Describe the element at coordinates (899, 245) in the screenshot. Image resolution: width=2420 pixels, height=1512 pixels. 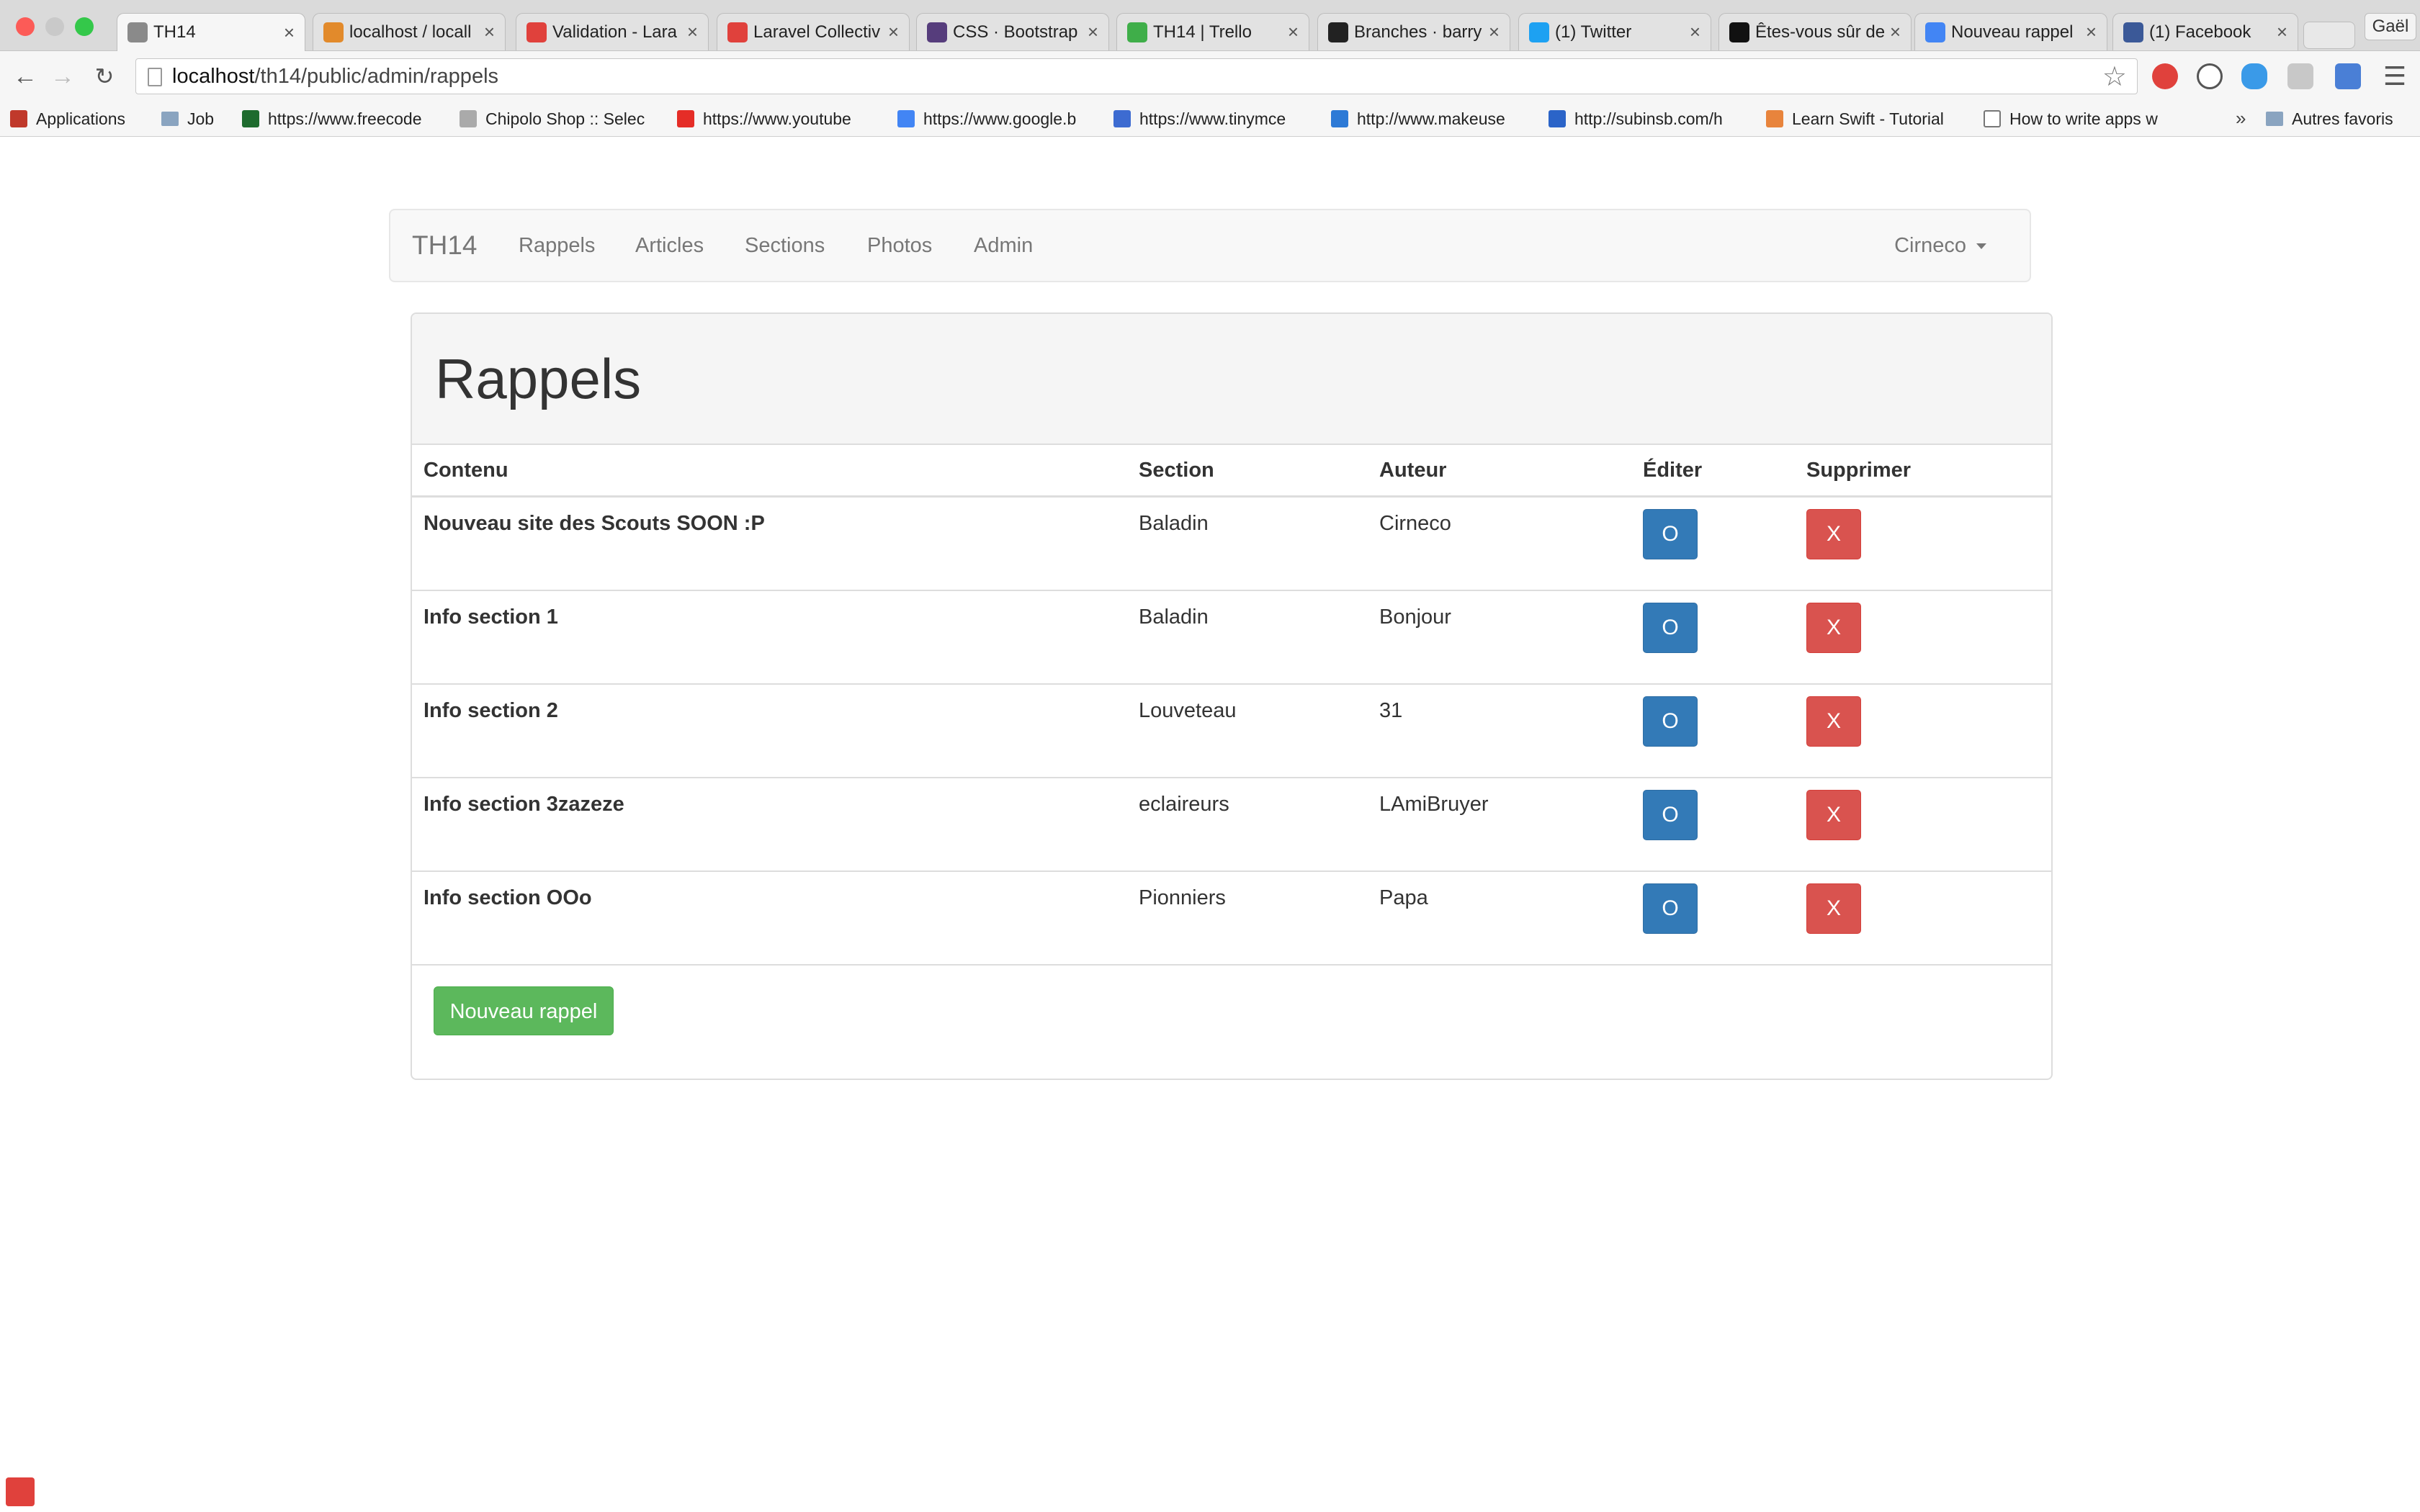
I see `nav-link-photos: Photos` at that location.